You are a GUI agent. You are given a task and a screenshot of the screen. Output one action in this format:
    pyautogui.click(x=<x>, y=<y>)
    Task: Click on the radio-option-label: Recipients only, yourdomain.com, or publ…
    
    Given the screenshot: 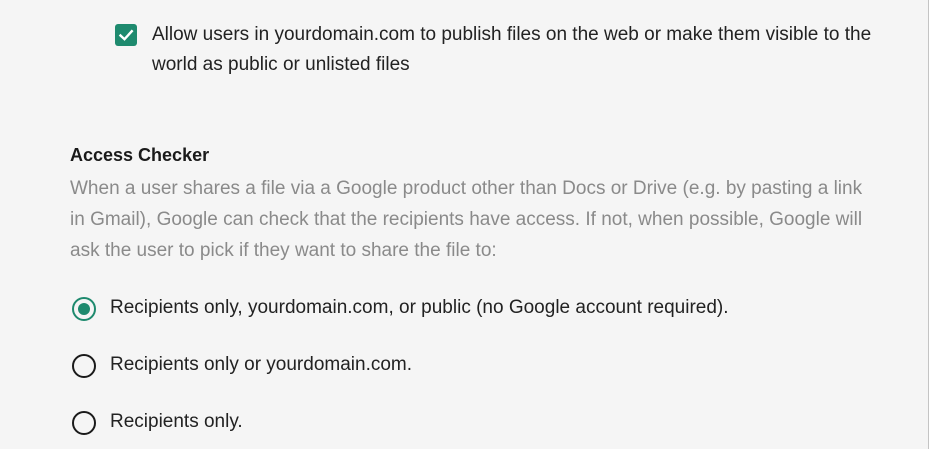 What is the action you would take?
    pyautogui.click(x=419, y=308)
    